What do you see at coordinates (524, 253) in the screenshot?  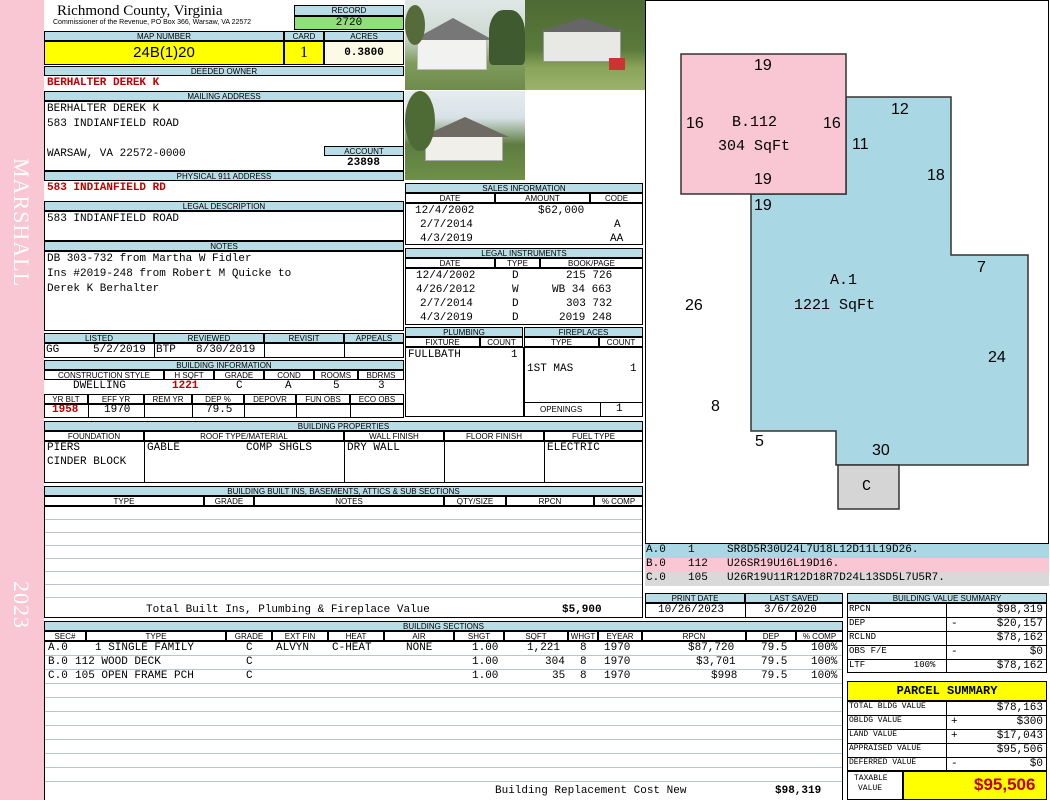 I see `instruments-label: LEGAL INSTRUMENTS` at bounding box center [524, 253].